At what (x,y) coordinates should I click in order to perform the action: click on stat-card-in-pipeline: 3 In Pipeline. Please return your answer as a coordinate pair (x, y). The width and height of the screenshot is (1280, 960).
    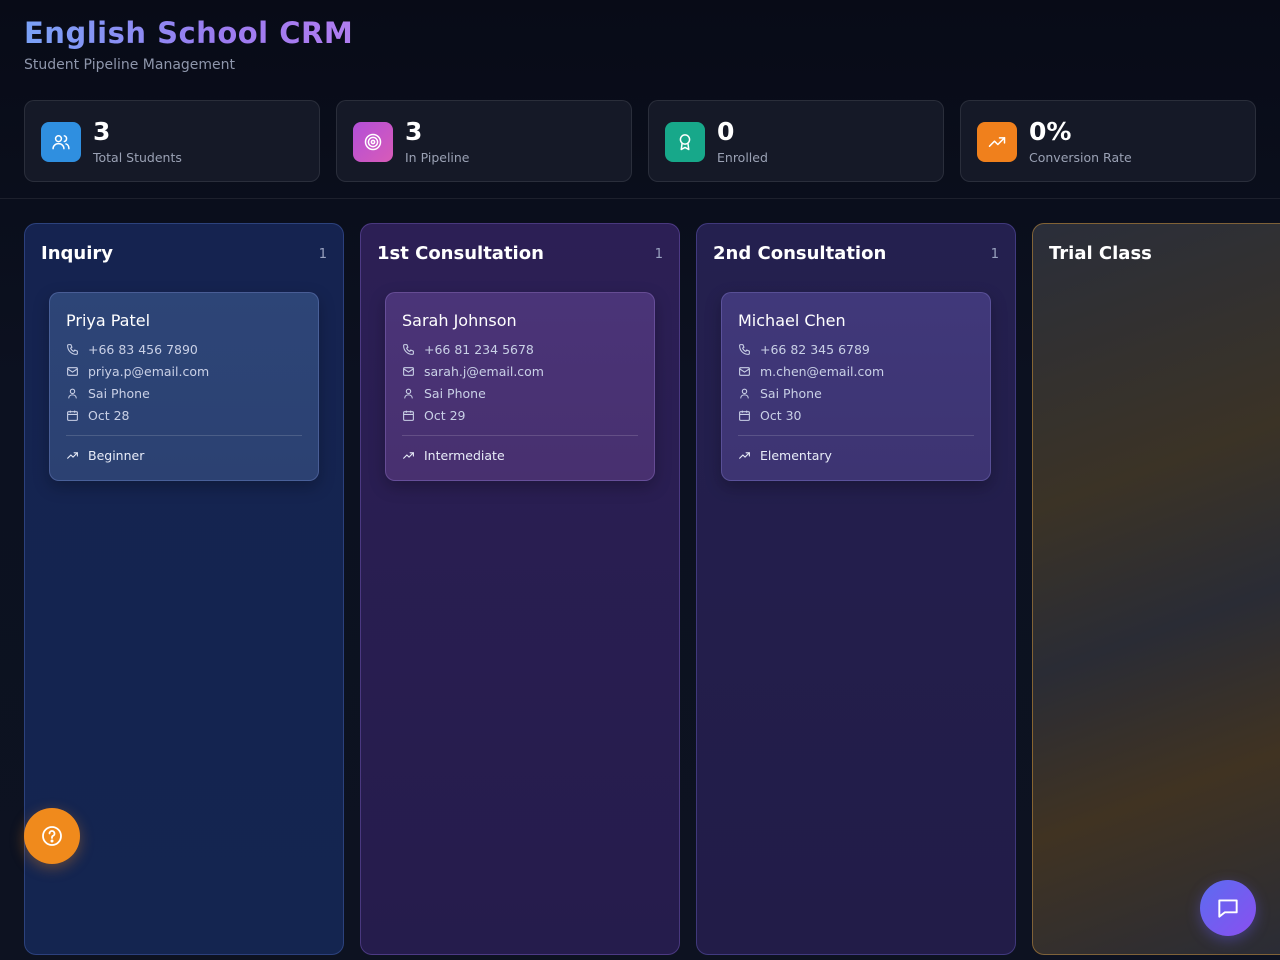
    Looking at the image, I should click on (484, 141).